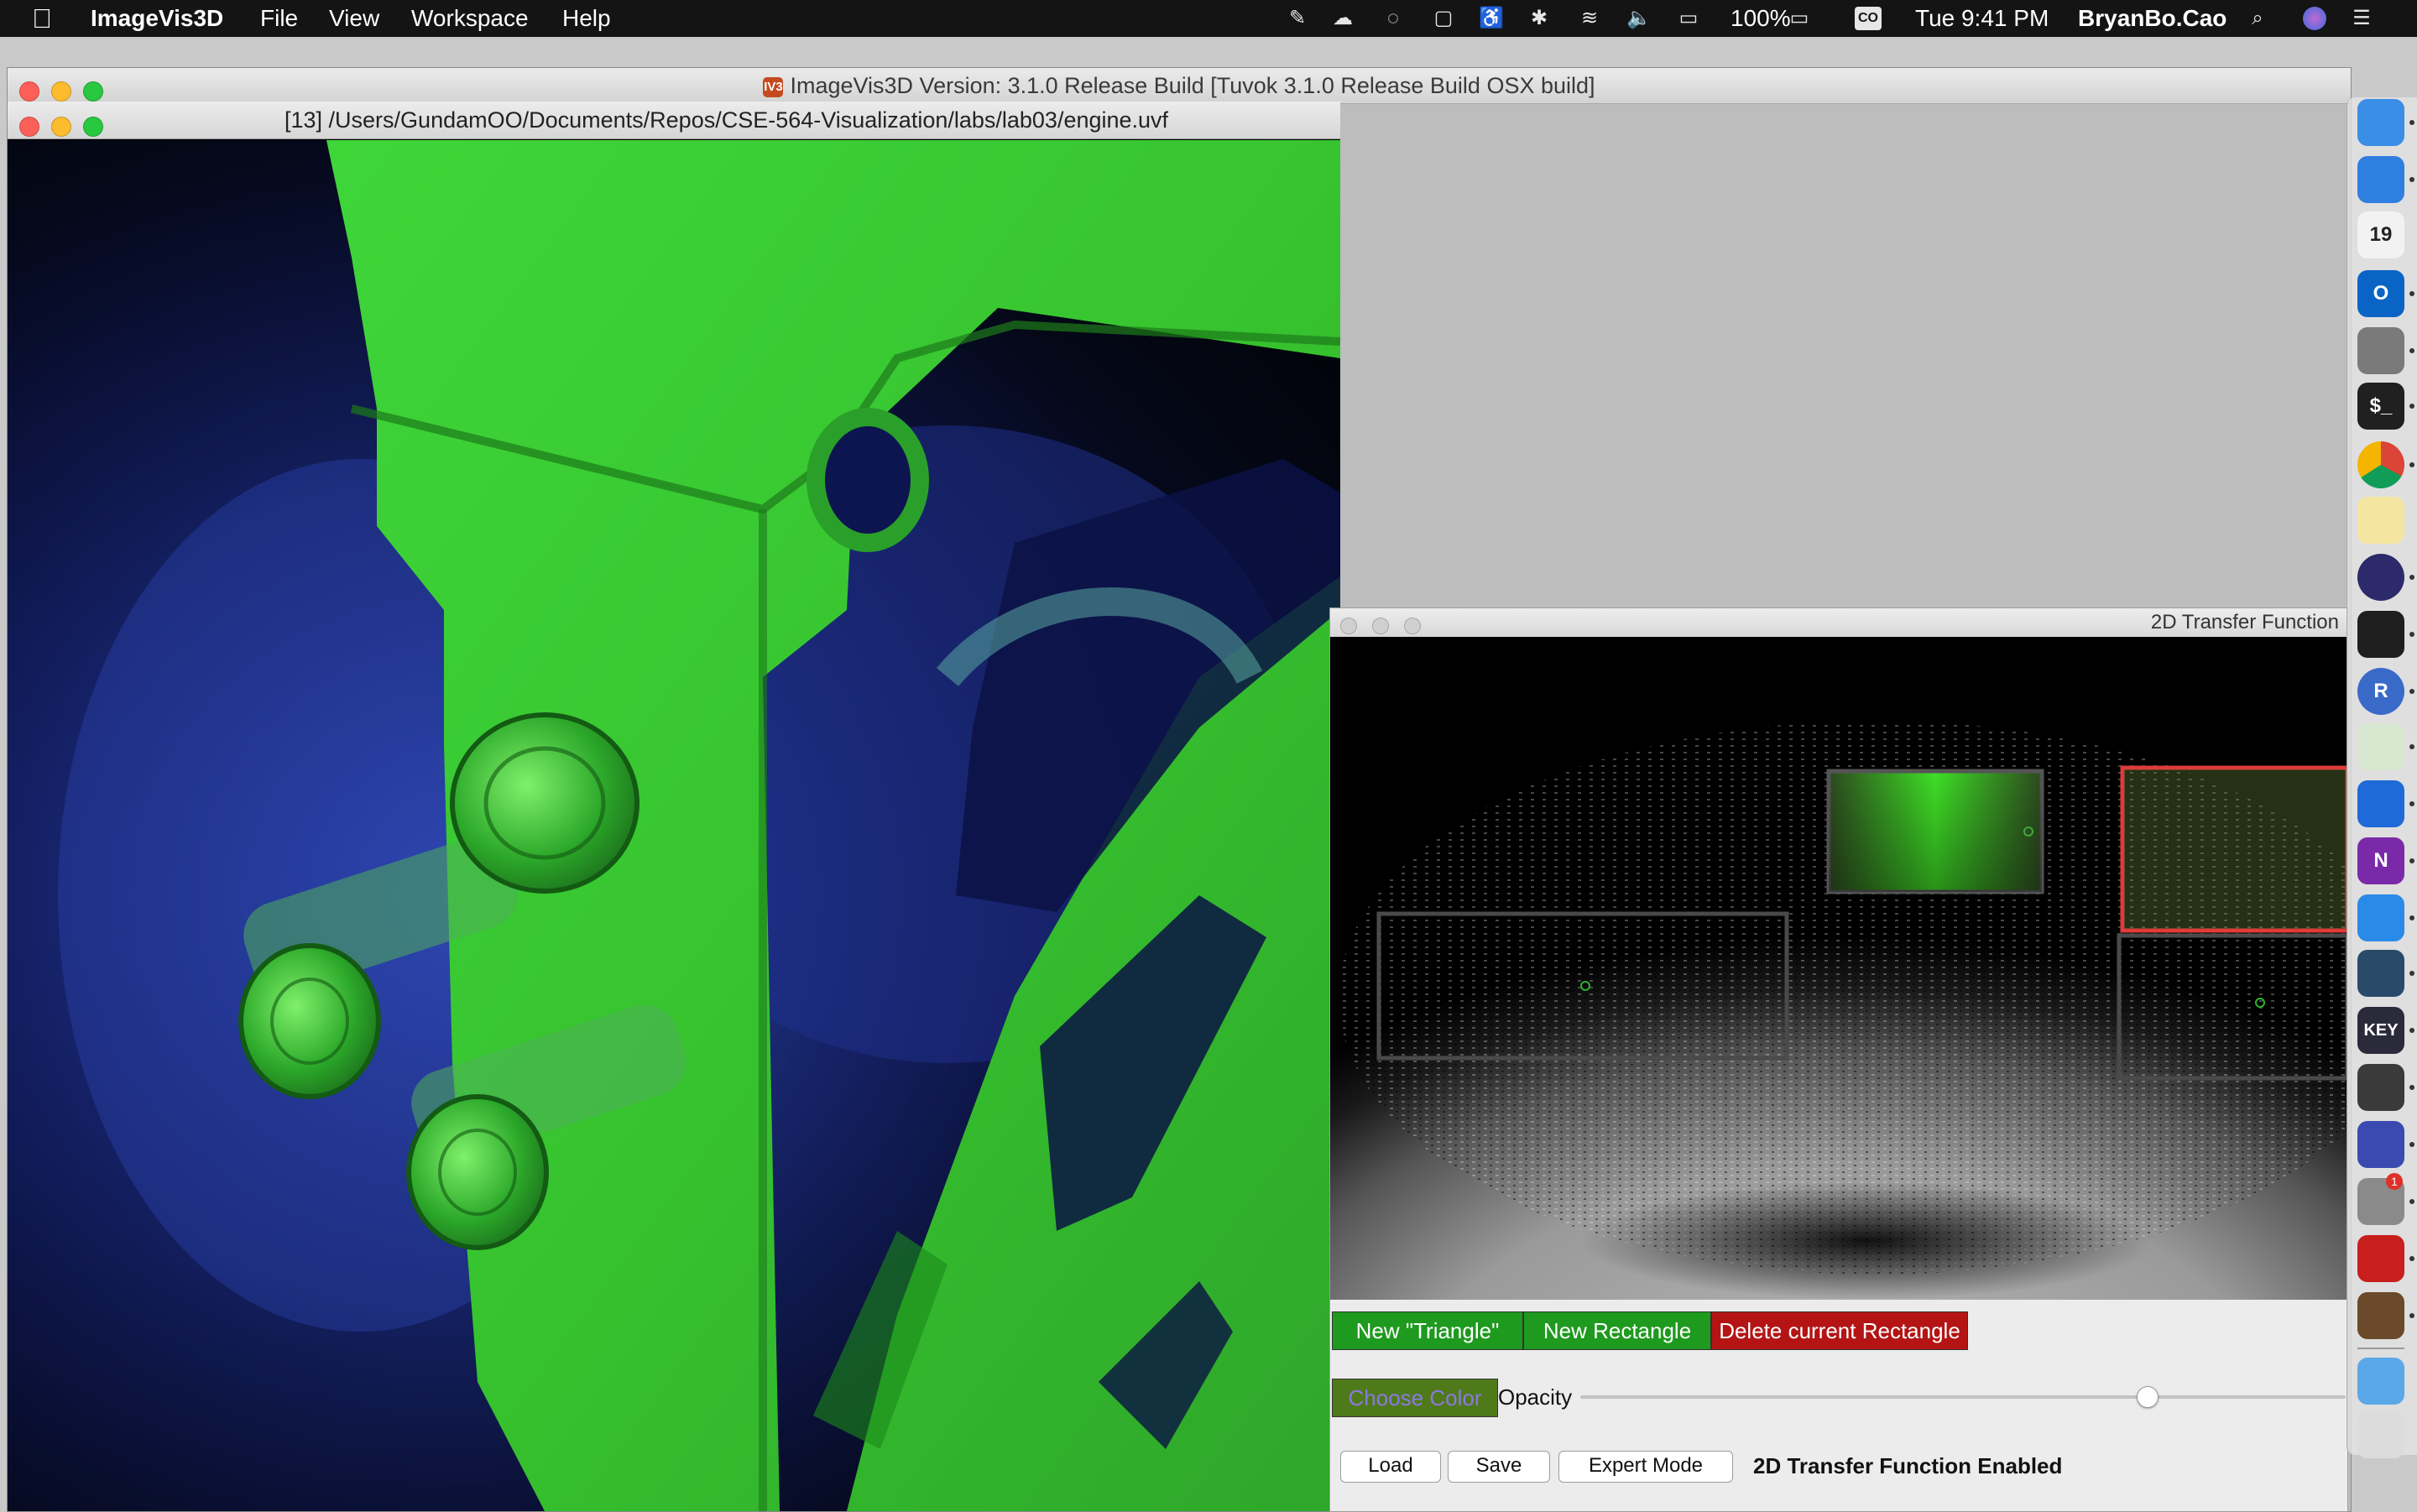 The width and height of the screenshot is (2417, 1512). What do you see at coordinates (2380, 350) in the screenshot?
I see `launchpad-icon` at bounding box center [2380, 350].